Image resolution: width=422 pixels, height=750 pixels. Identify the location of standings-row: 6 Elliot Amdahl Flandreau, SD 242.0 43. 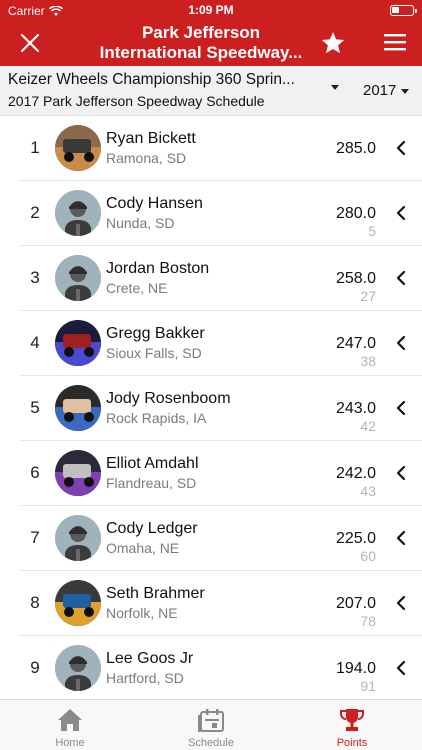
(221, 473).